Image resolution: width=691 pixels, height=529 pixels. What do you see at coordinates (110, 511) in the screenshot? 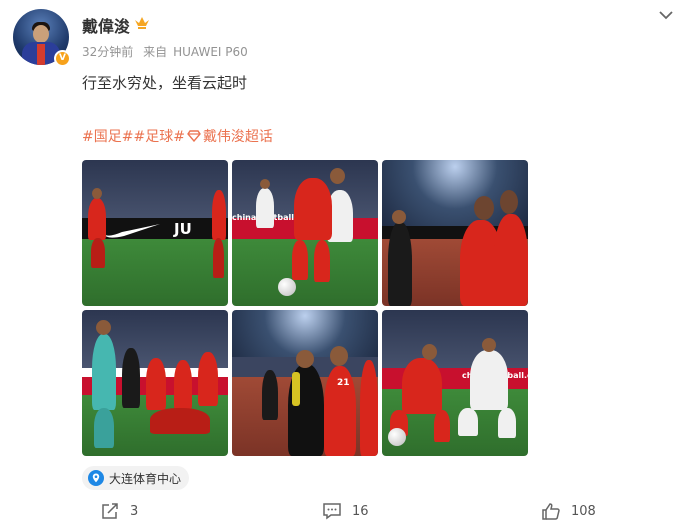
I see `share-icon` at bounding box center [110, 511].